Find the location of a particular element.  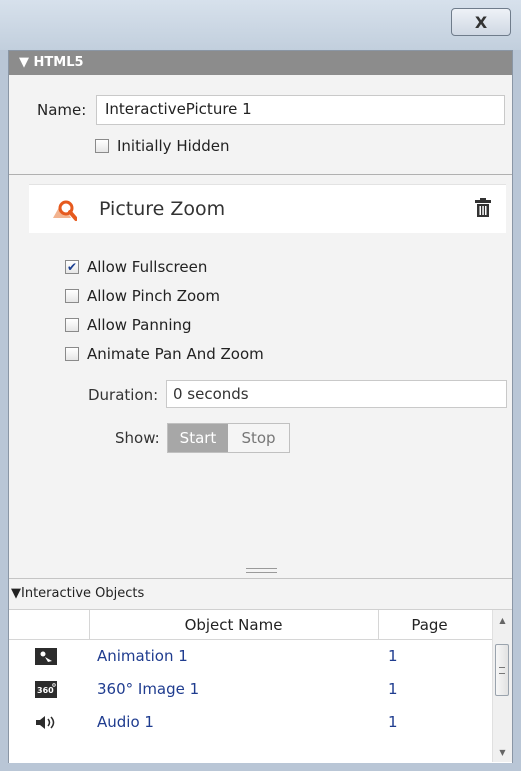

allow-fullscreen-checkbox: ✔ is located at coordinates (72, 267).